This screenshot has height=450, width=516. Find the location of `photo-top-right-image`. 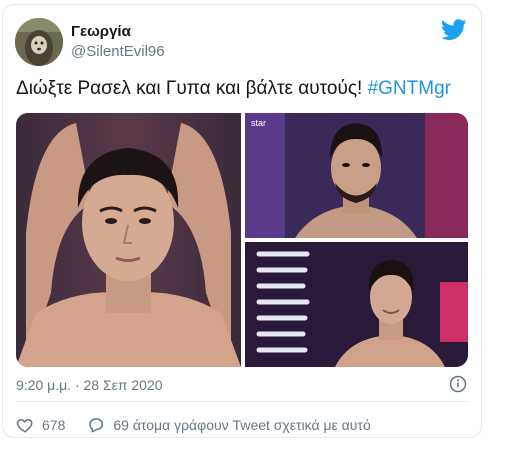

photo-top-right-image is located at coordinates (356, 175).